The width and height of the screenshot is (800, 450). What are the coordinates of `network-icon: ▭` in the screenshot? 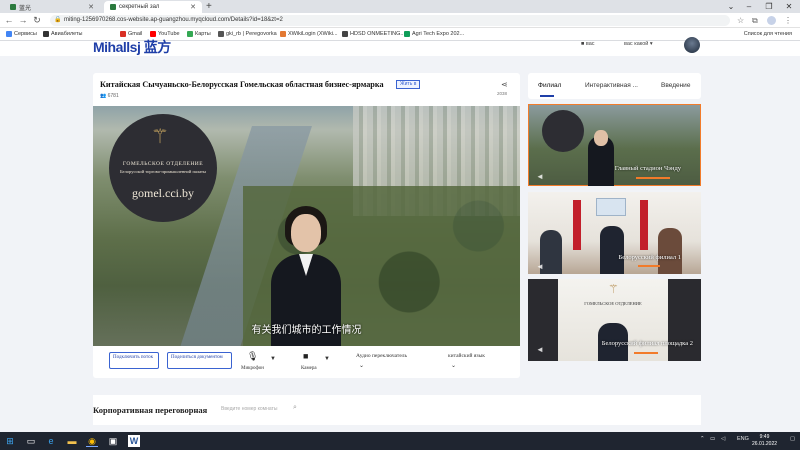 It's located at (712, 439).